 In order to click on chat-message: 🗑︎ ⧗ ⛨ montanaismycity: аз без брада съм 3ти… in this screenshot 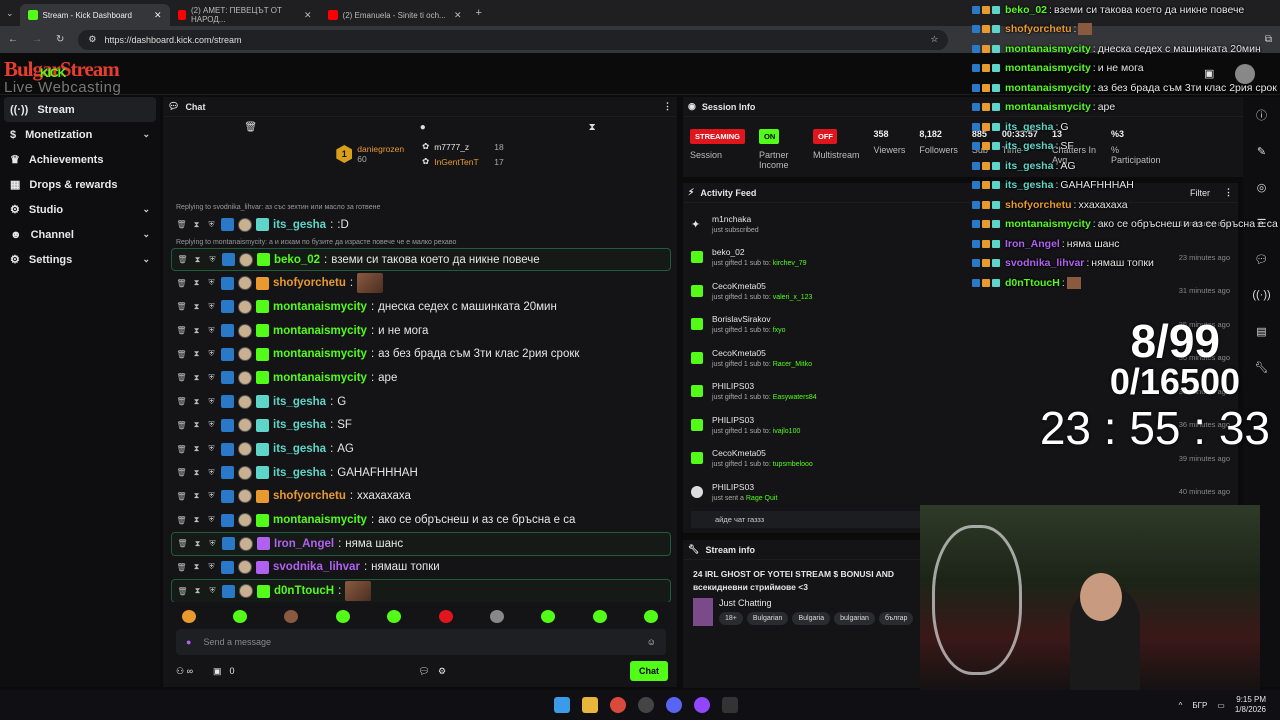, I will do `click(421, 354)`.